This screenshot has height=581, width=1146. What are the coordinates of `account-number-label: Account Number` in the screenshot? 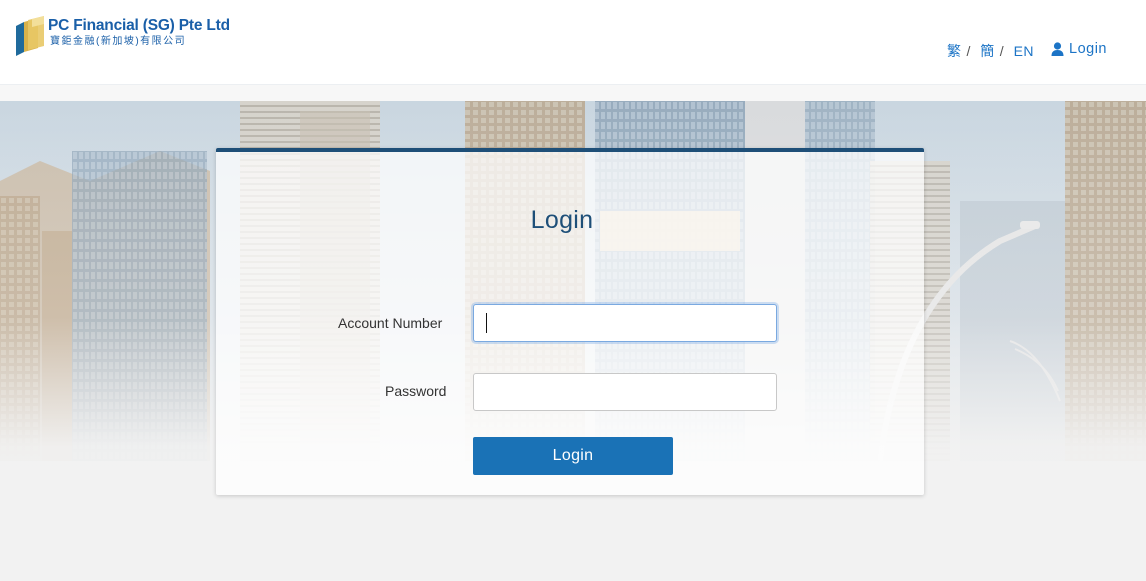 It's located at (390, 323).